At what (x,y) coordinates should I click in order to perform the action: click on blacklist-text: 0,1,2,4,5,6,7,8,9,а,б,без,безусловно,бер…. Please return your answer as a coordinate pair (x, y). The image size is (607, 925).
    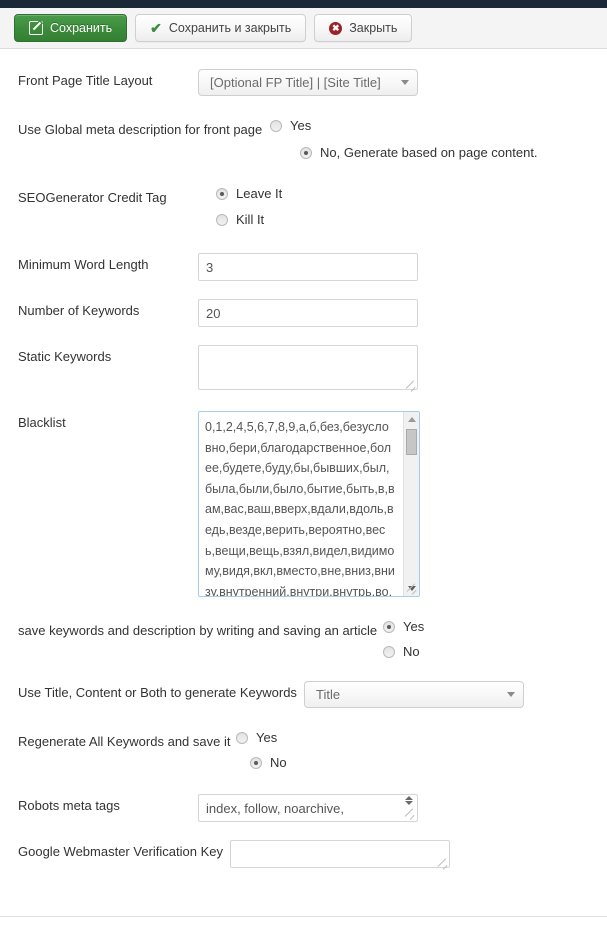
    Looking at the image, I should click on (300, 508).